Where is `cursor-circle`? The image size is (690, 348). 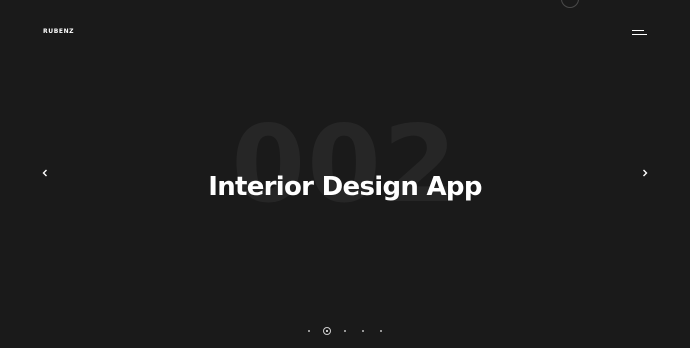
cursor-circle is located at coordinates (570, 4).